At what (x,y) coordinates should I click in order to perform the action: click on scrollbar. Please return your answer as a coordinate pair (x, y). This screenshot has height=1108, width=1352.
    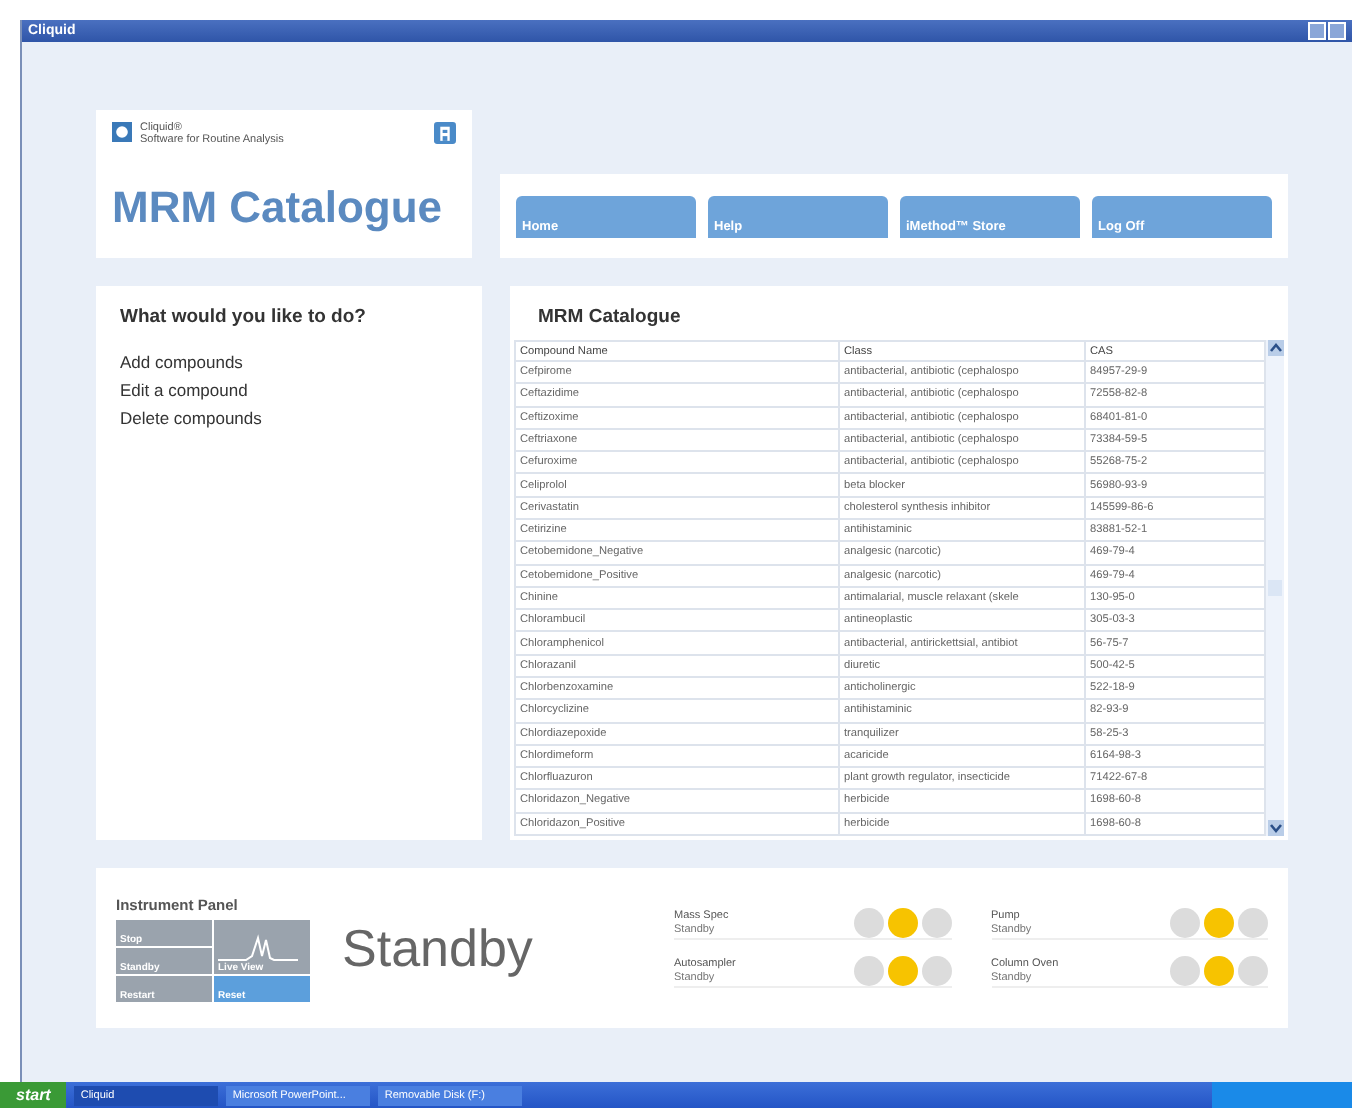
    Looking at the image, I should click on (1275, 588).